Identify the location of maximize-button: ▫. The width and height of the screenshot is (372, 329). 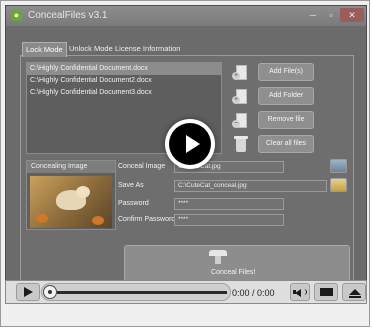
(331, 15).